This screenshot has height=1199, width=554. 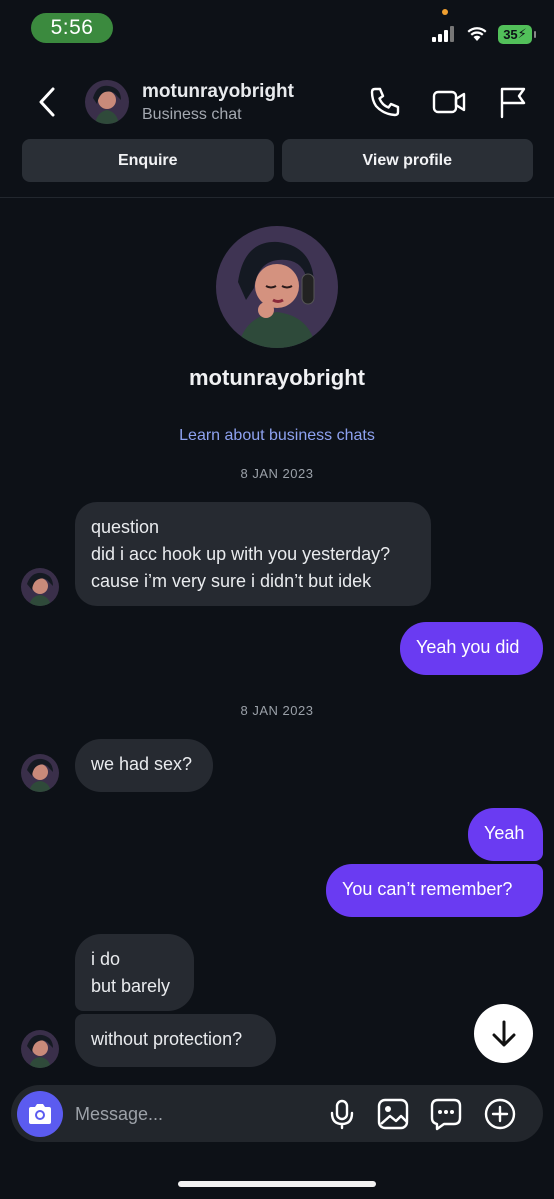 What do you see at coordinates (277, 197) in the screenshot?
I see `header-divider` at bounding box center [277, 197].